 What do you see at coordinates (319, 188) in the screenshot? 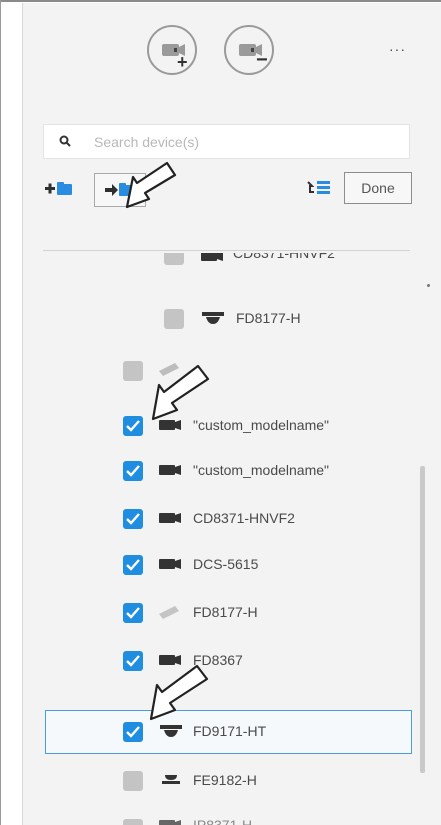
I see `sort-list-icon` at bounding box center [319, 188].